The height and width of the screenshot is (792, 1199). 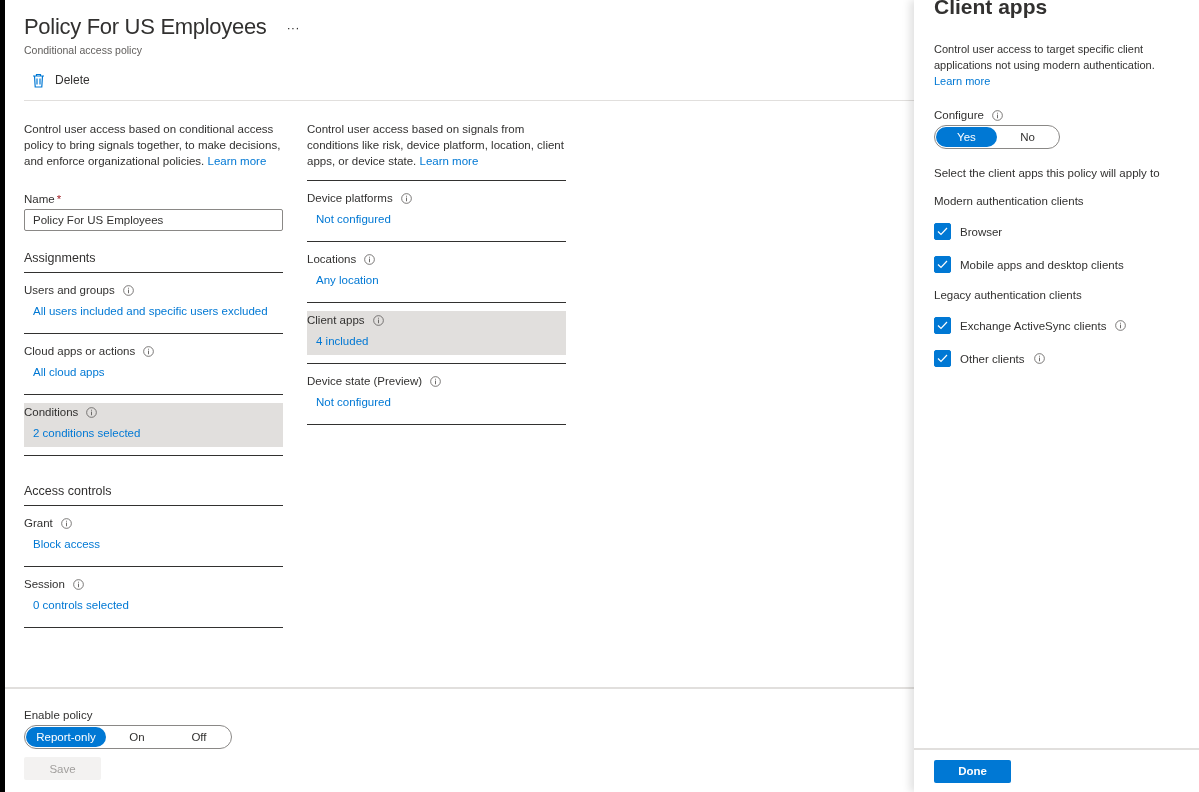 I want to click on row-label: Session, so click(x=44, y=584).